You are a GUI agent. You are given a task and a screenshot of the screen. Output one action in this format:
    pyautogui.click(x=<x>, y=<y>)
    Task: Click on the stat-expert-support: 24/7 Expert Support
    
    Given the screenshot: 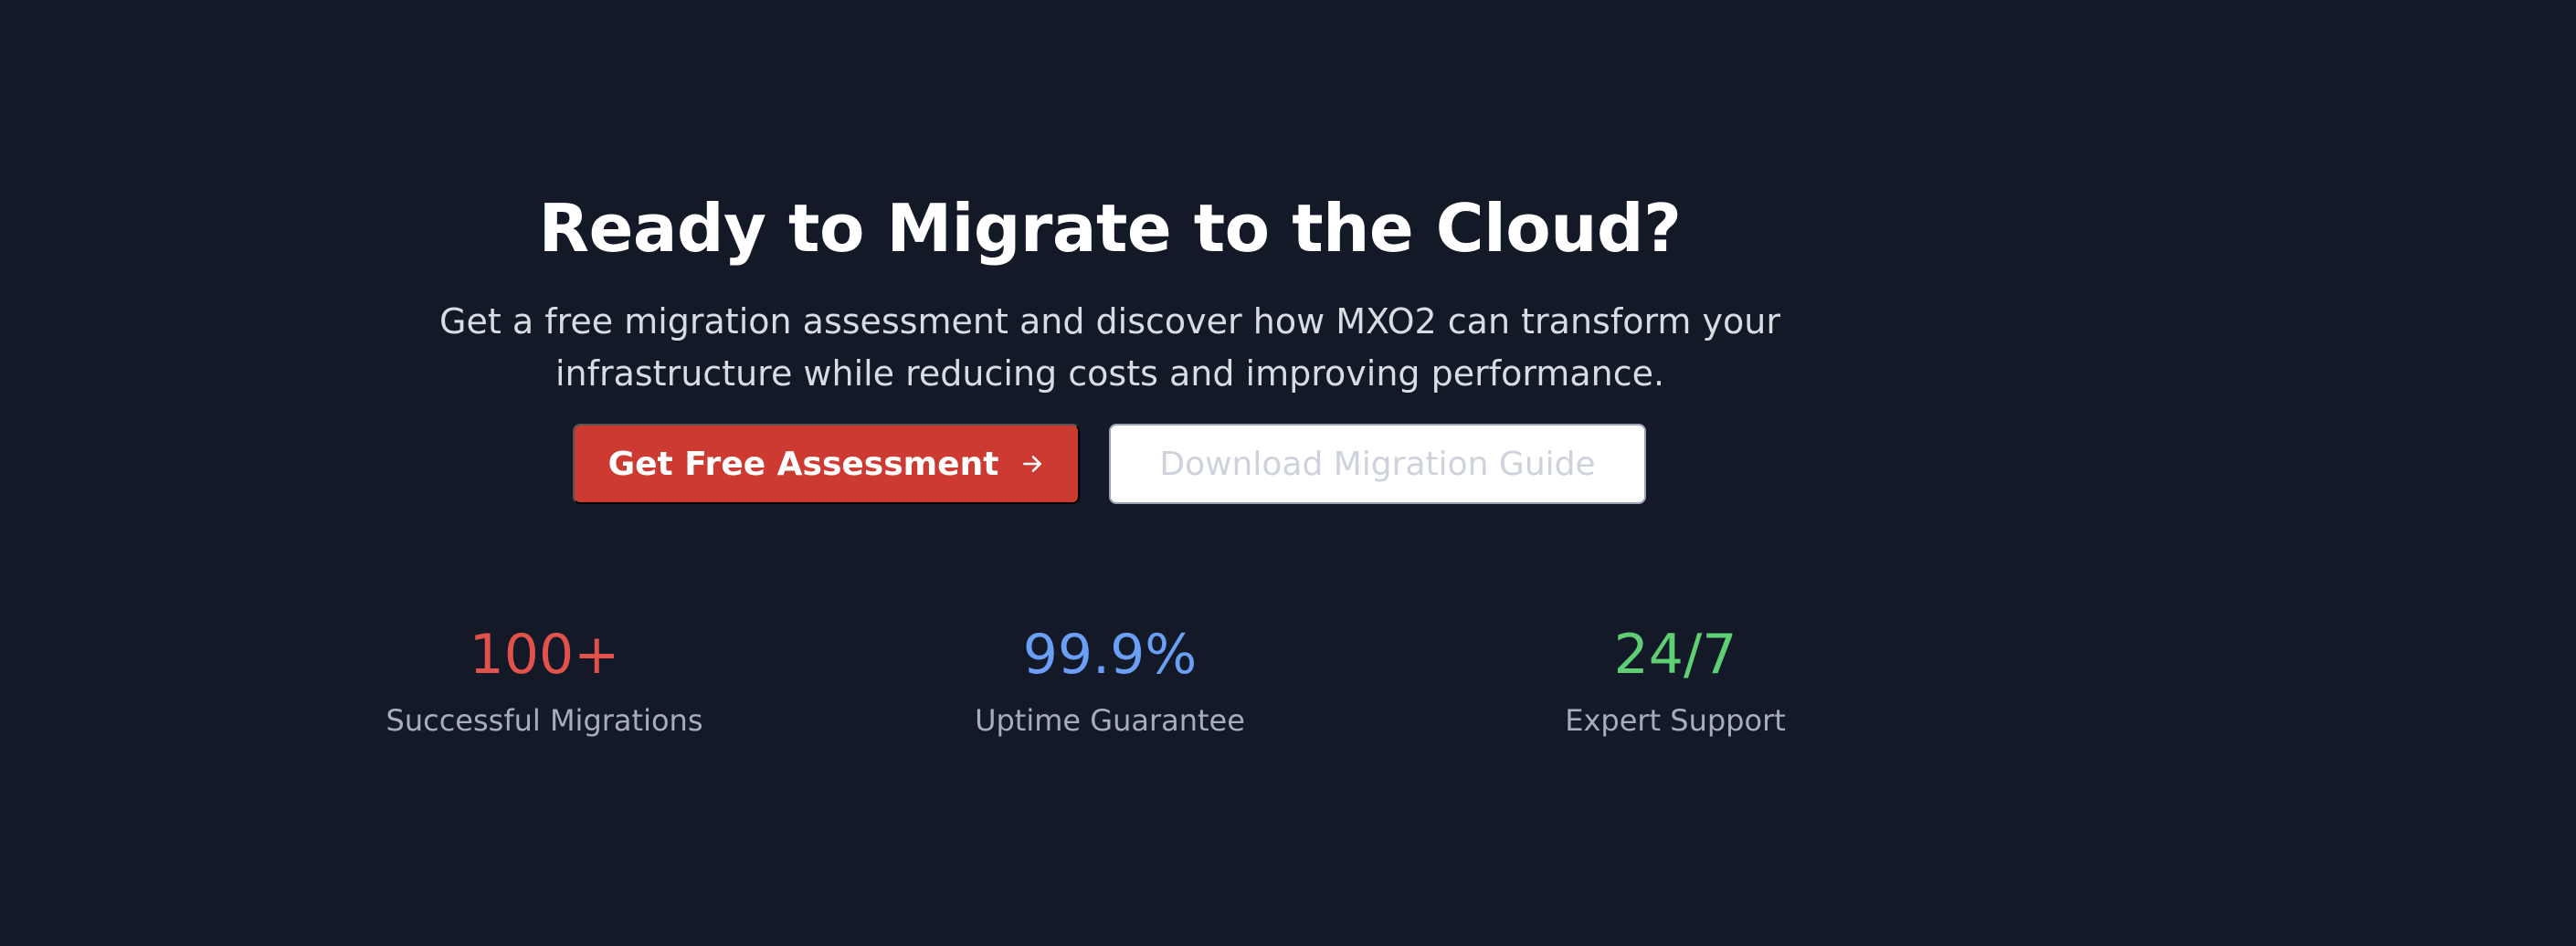 What is the action you would take?
    pyautogui.click(x=1675, y=679)
    